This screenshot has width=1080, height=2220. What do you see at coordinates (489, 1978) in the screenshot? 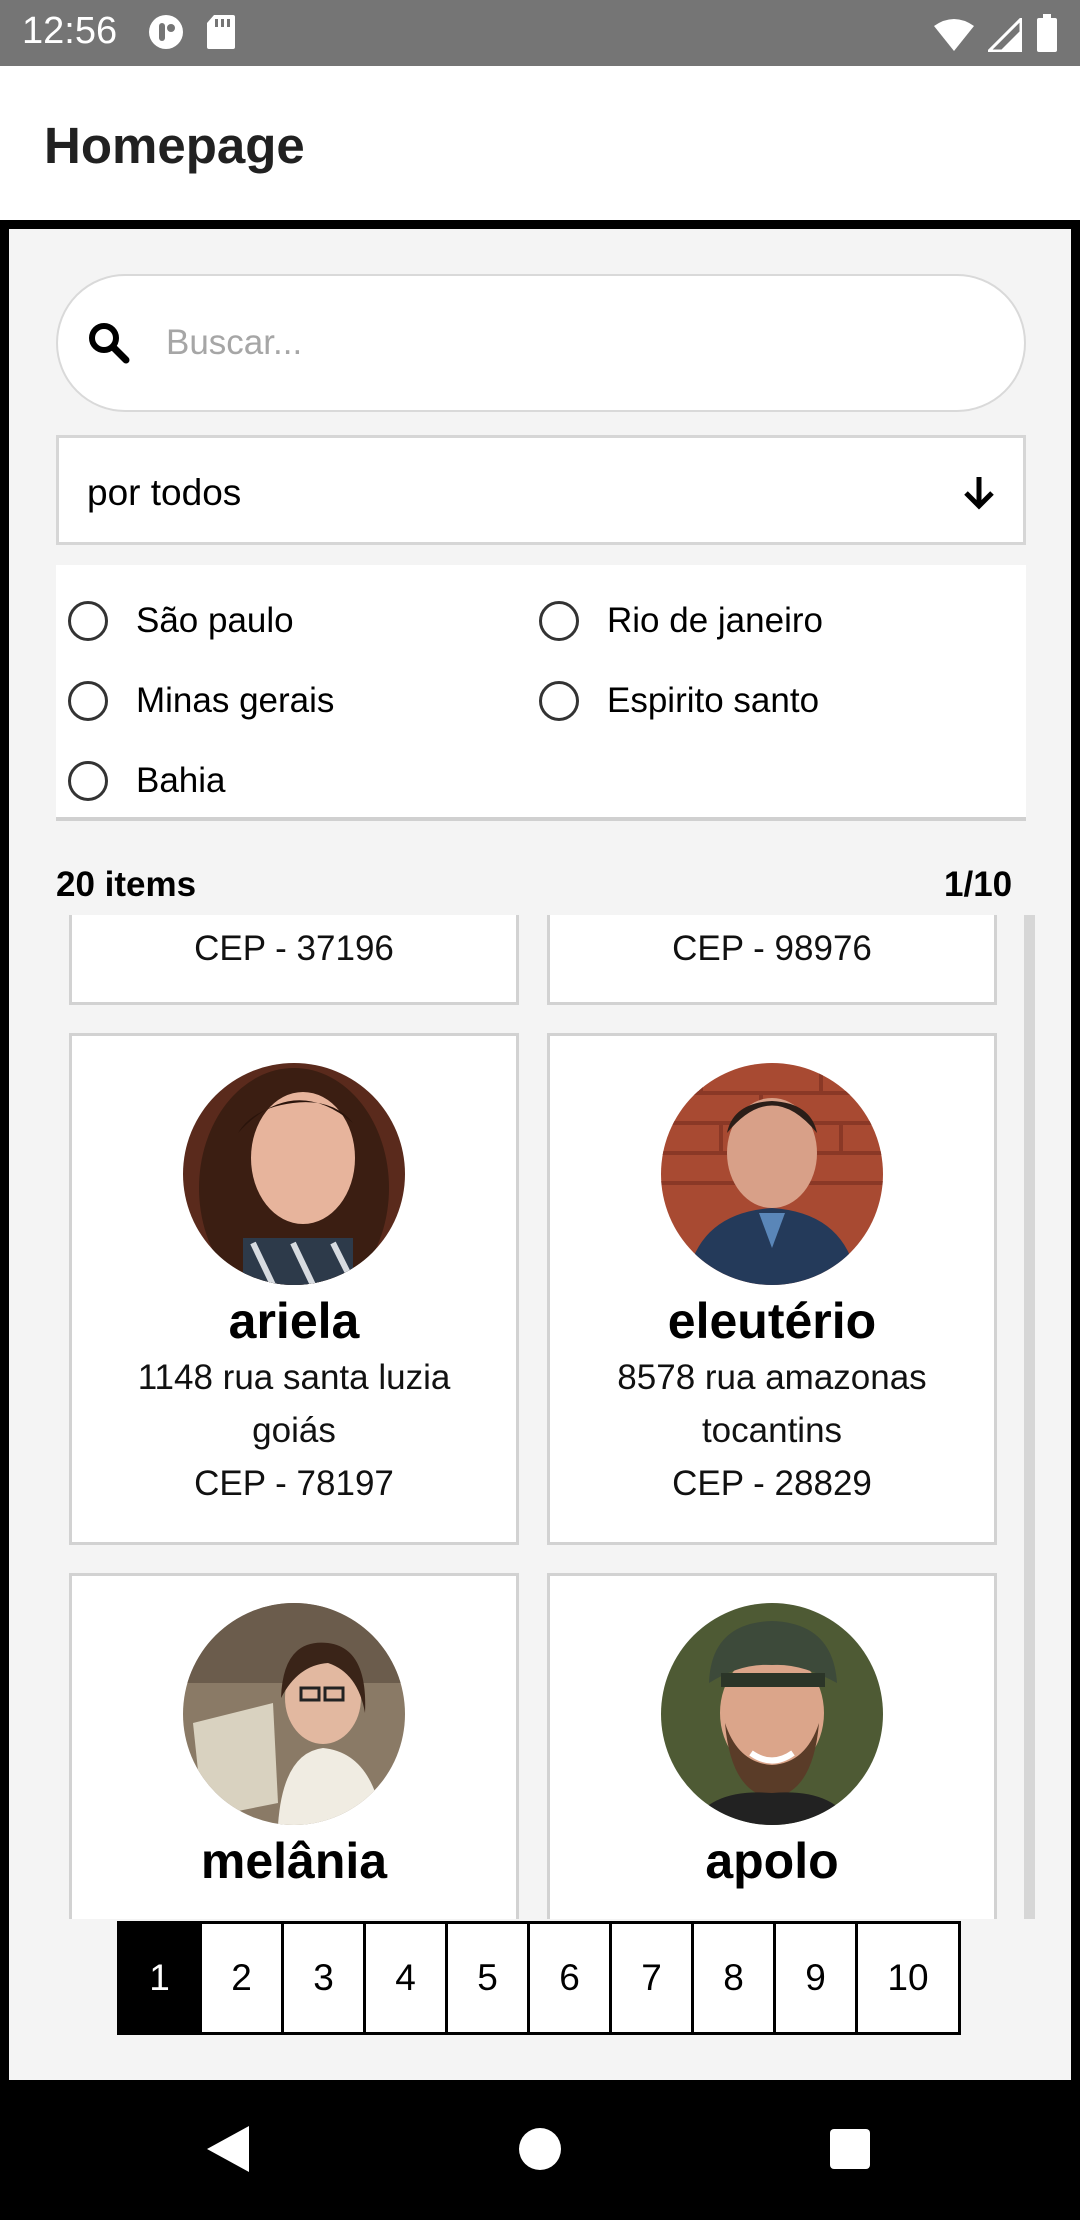
I see `page-button-5: 5` at bounding box center [489, 1978].